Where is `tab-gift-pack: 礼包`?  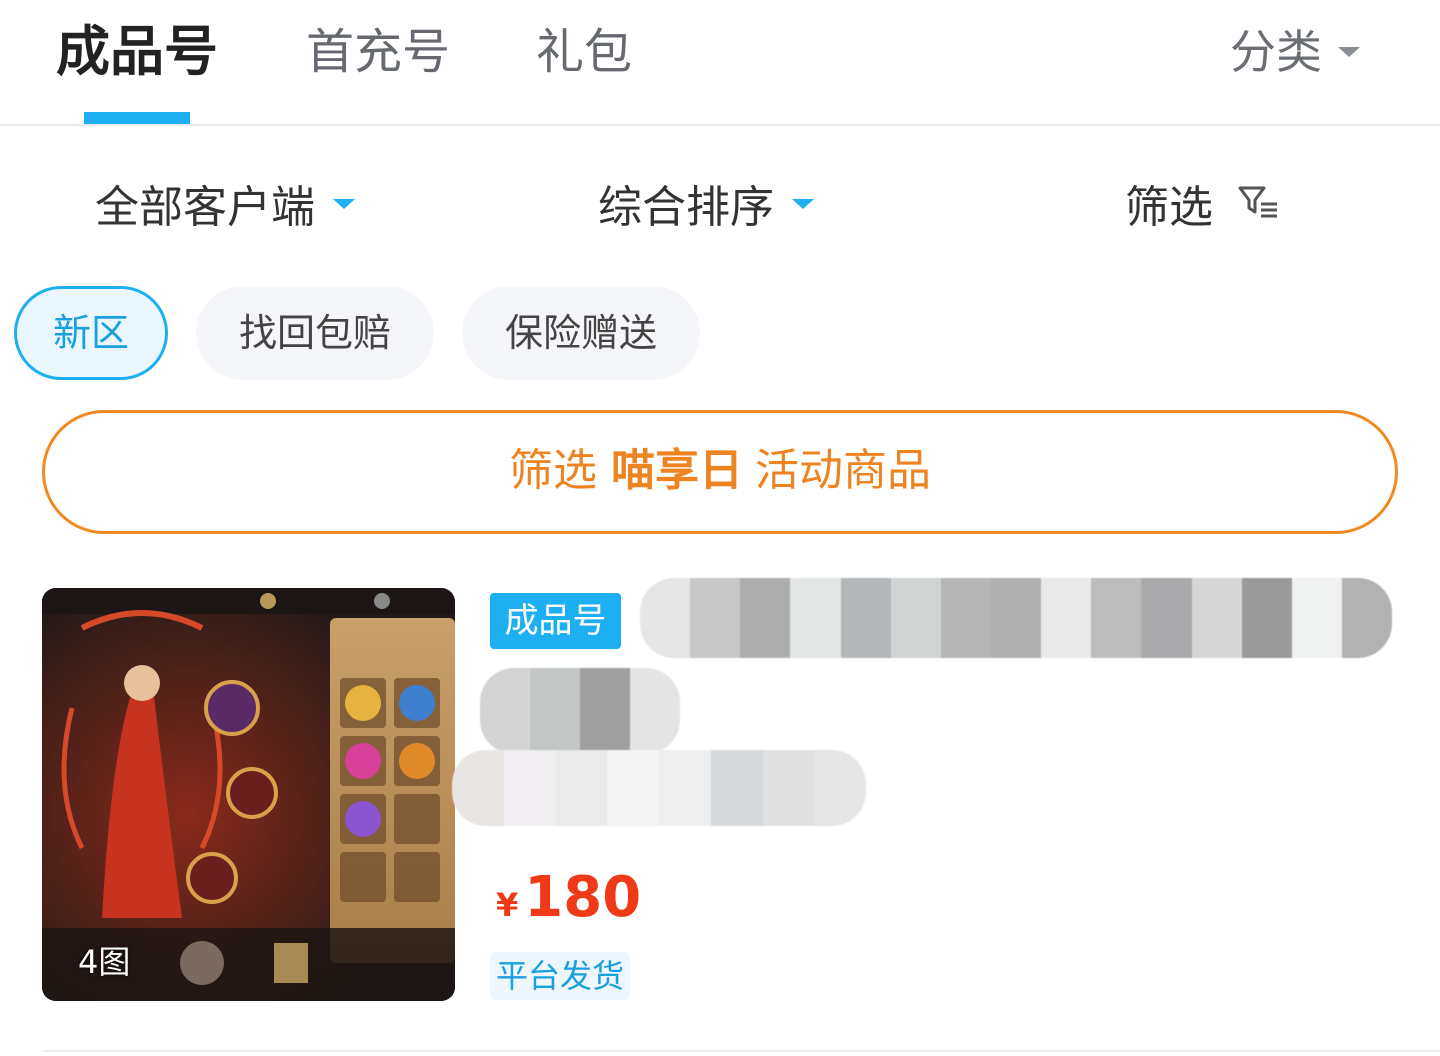 tab-gift-pack: 礼包 is located at coordinates (584, 52).